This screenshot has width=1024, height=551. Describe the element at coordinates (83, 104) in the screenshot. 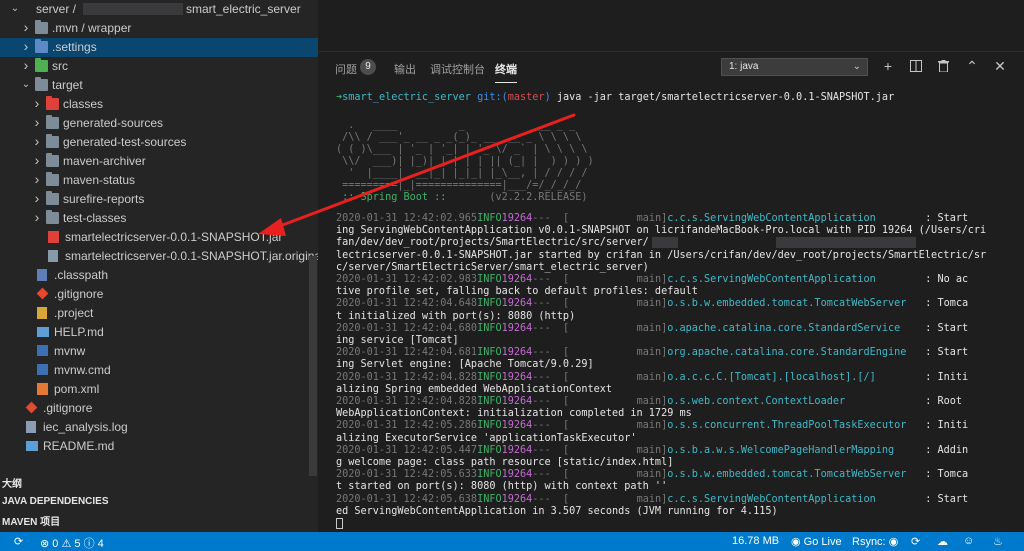

I see `tree-item-label: classes` at that location.